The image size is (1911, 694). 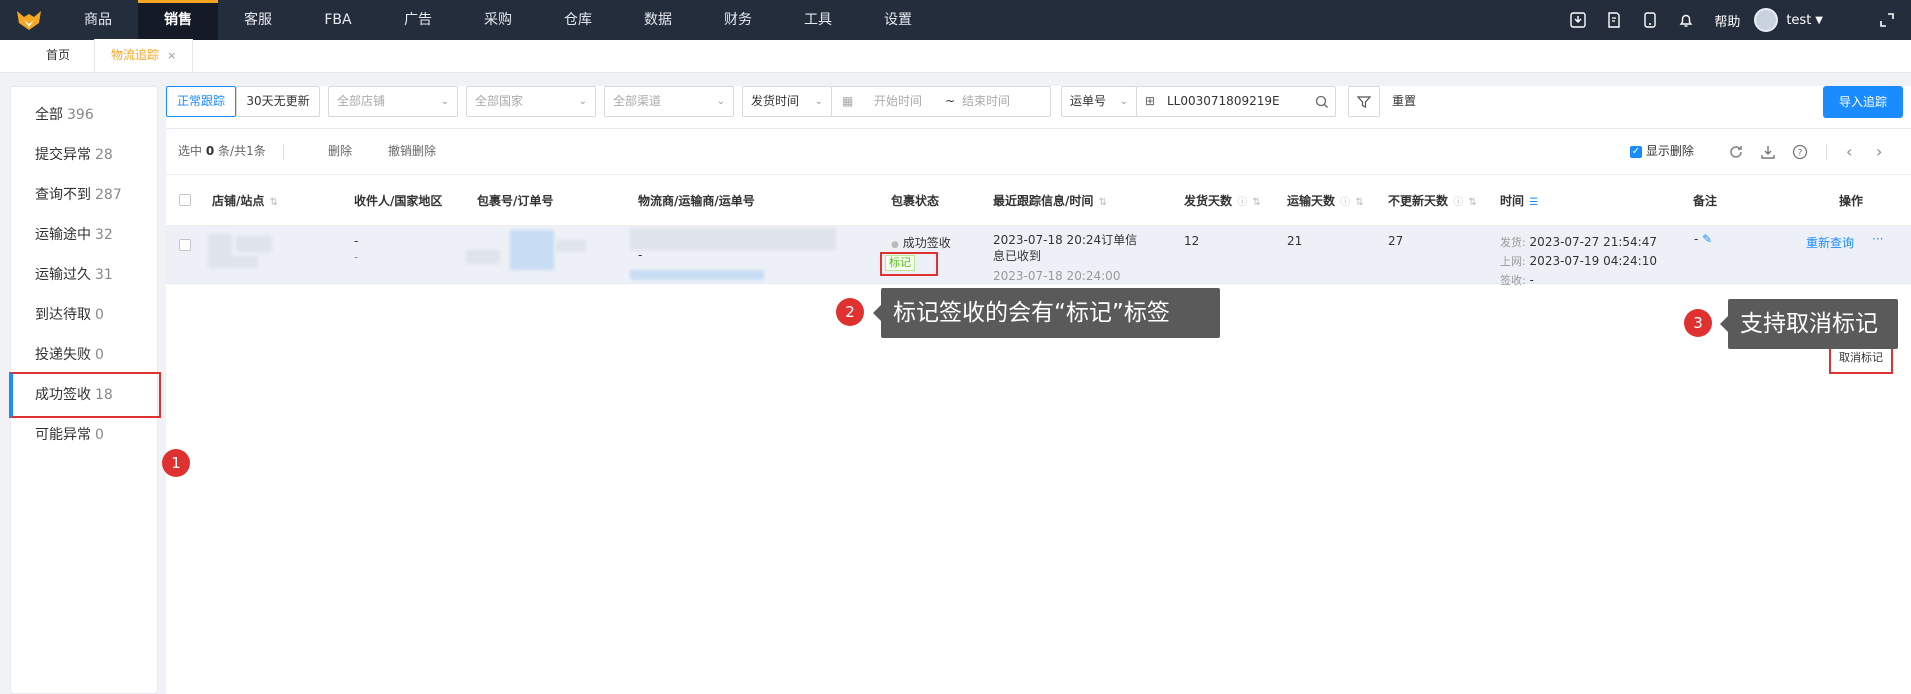 I want to click on document-add-icon, so click(x=1614, y=20).